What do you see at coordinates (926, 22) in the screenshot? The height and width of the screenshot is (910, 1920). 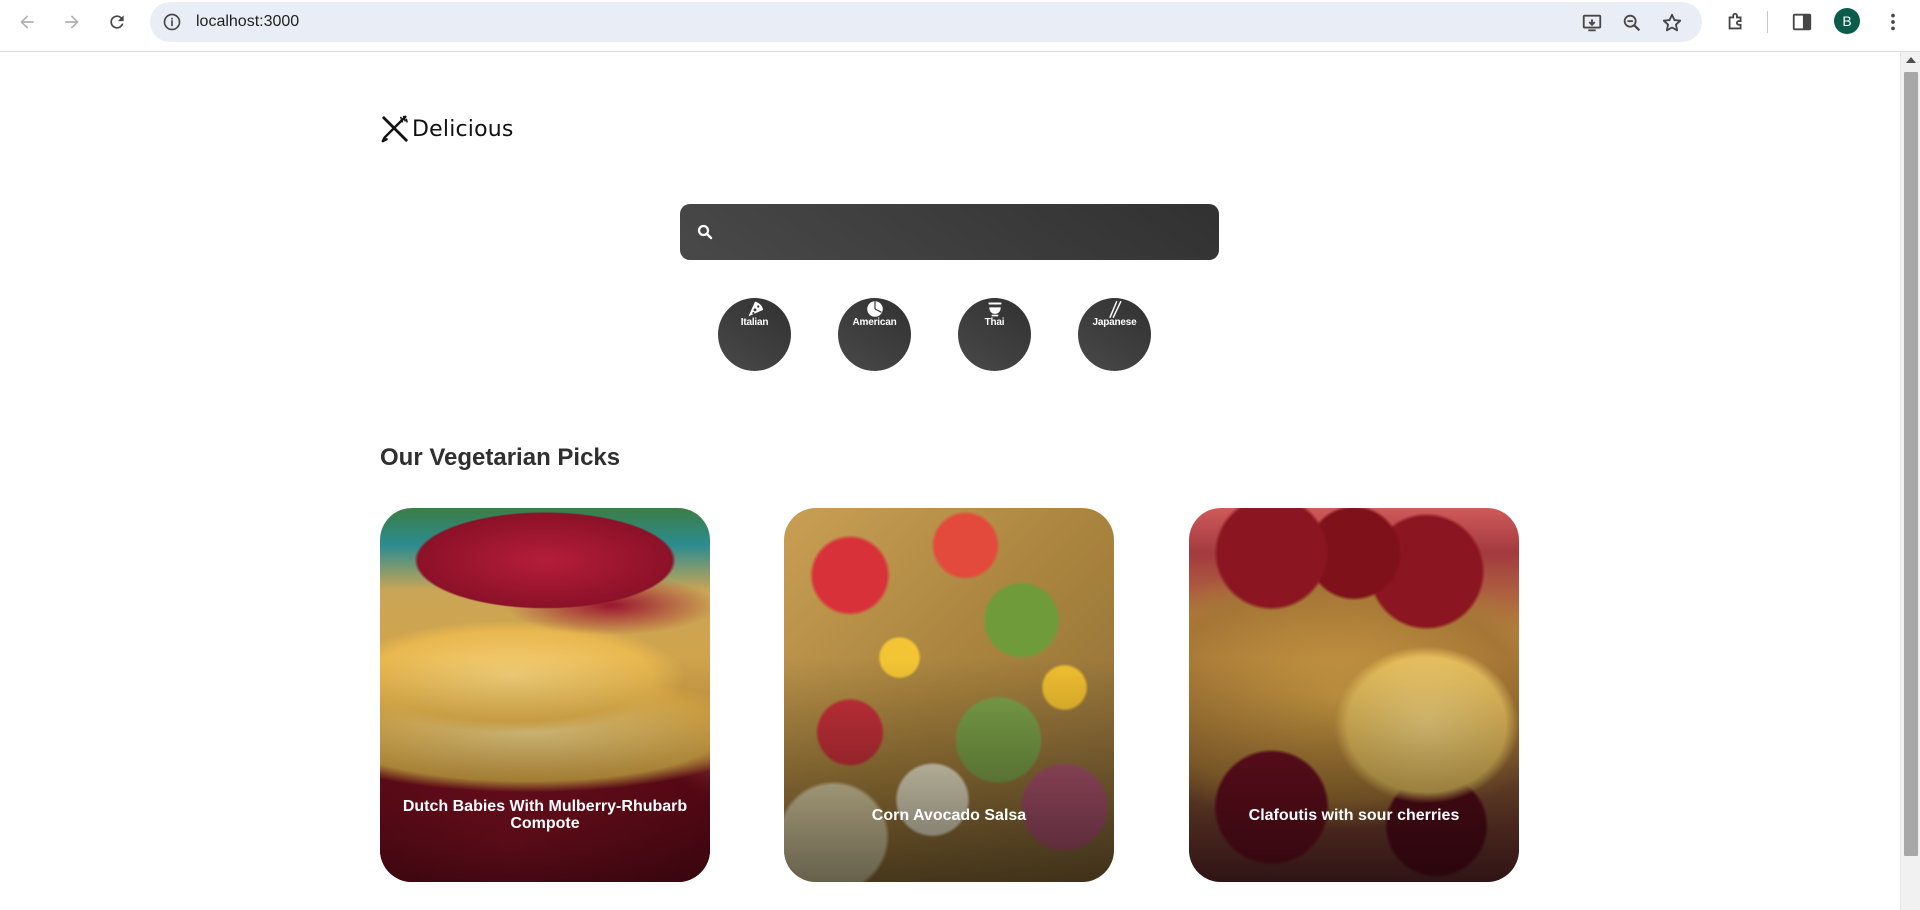 I see `address-bar: localhost:3000` at bounding box center [926, 22].